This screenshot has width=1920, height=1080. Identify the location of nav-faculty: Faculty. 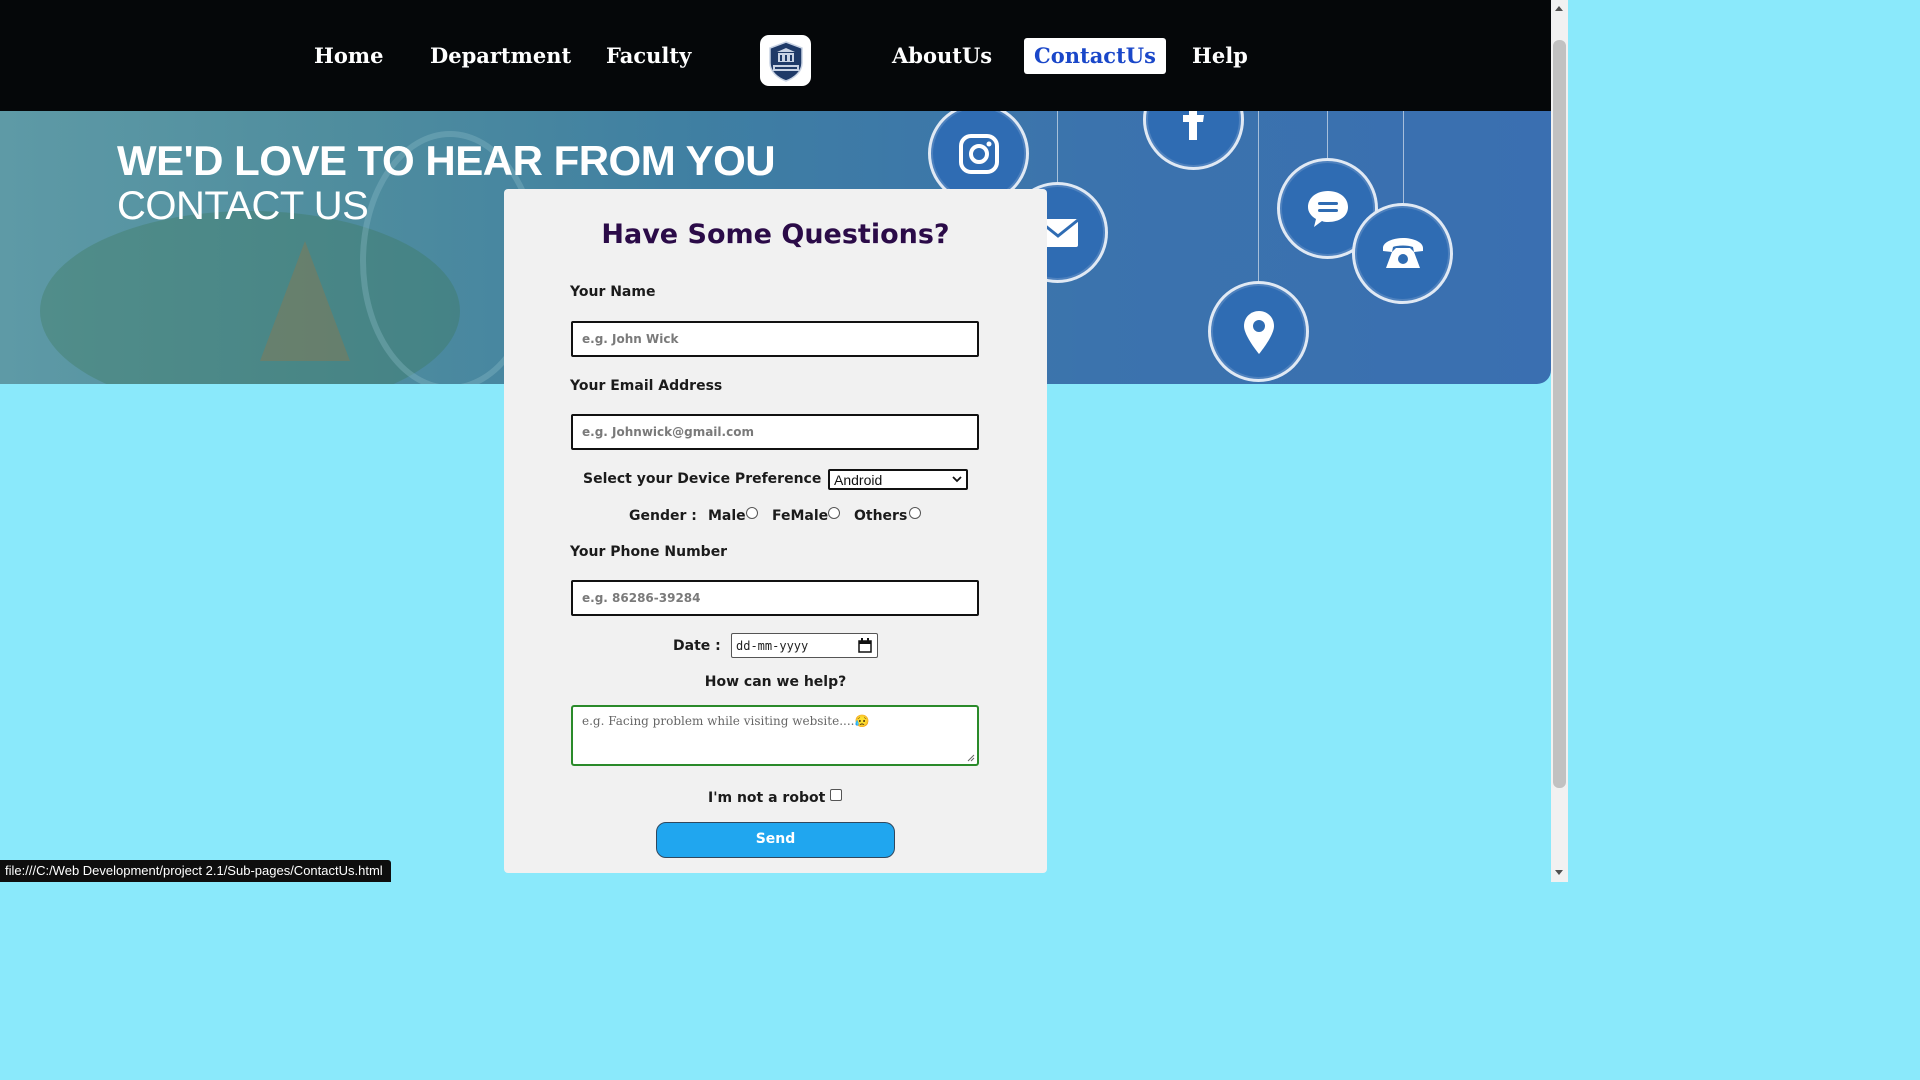
(648, 56).